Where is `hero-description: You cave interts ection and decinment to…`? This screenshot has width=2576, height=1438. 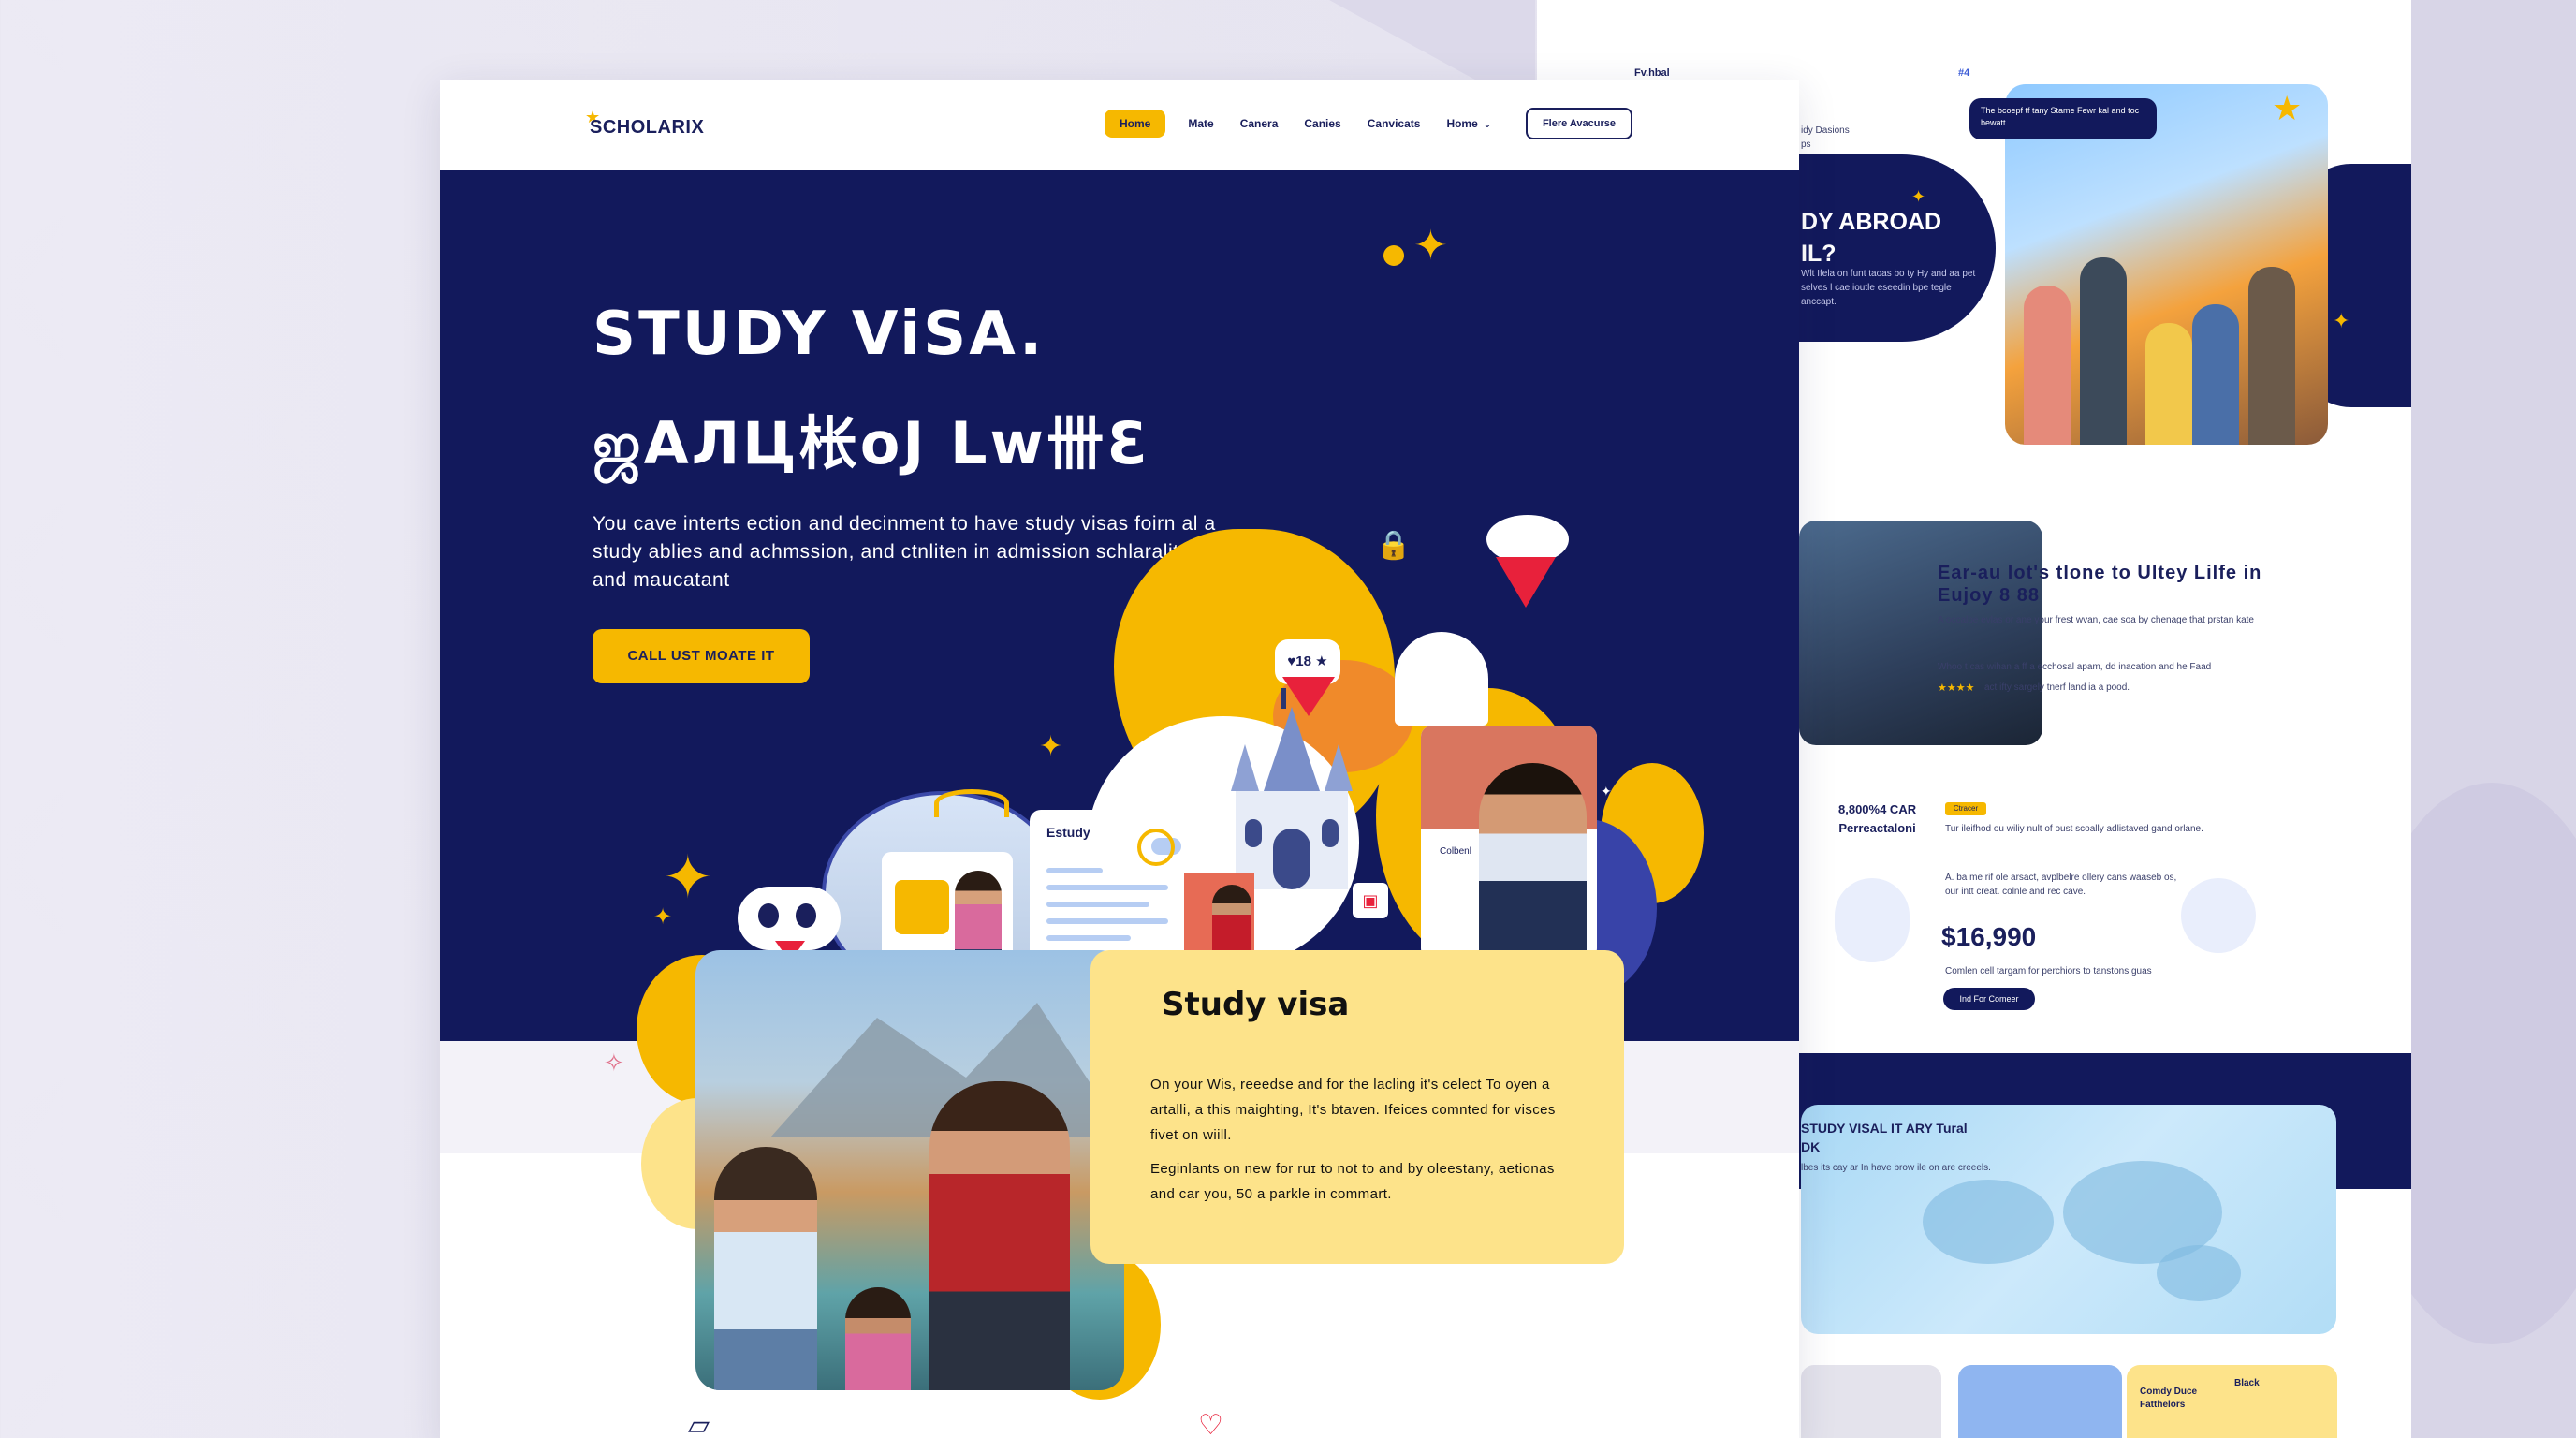 hero-description: You cave interts ection and decinment to… is located at coordinates (904, 552).